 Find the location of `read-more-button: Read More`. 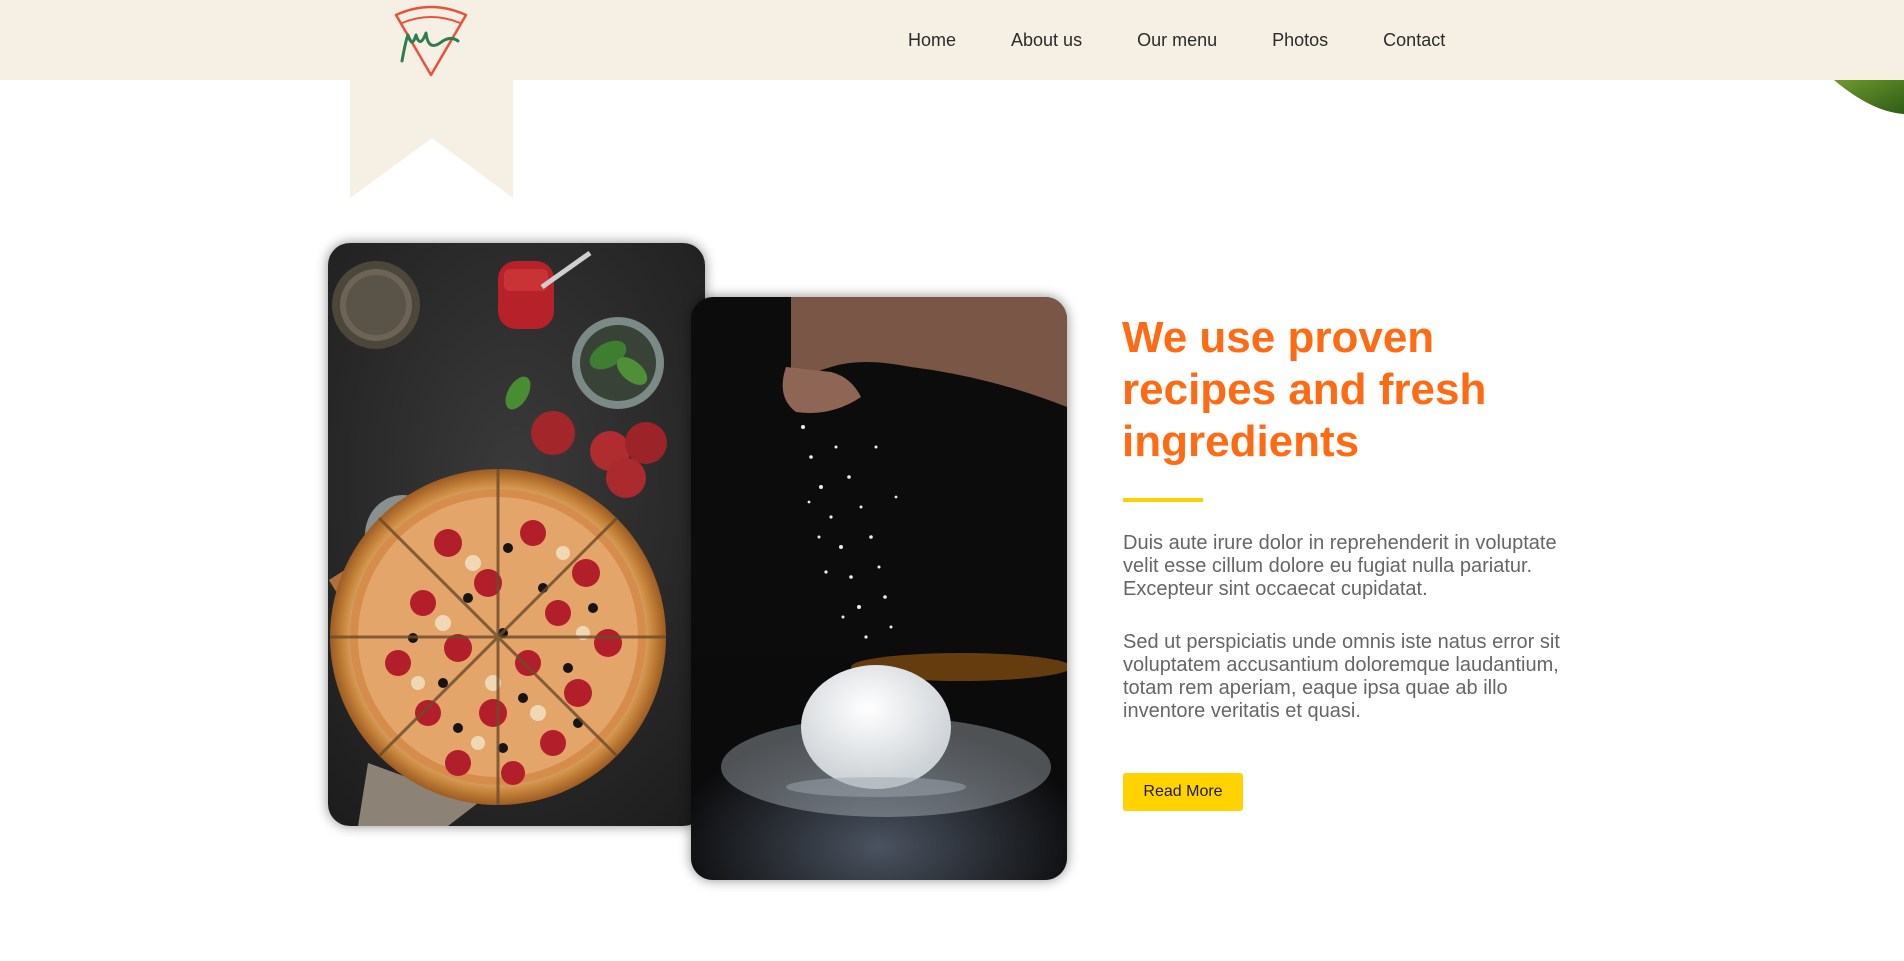

read-more-button: Read More is located at coordinates (1183, 792).